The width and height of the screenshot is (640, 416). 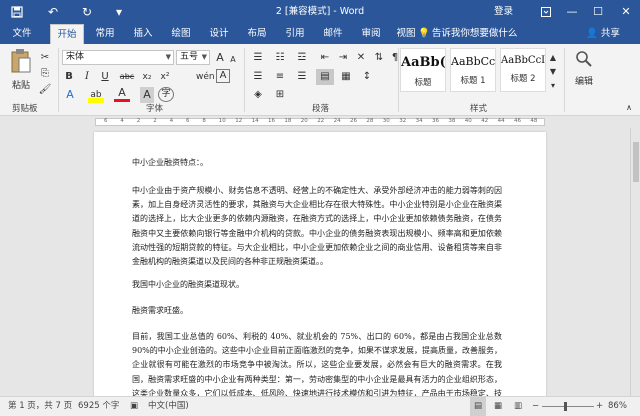 What do you see at coordinates (370, 121) in the screenshot?
I see `ruler-tick-label: 28` at bounding box center [370, 121].